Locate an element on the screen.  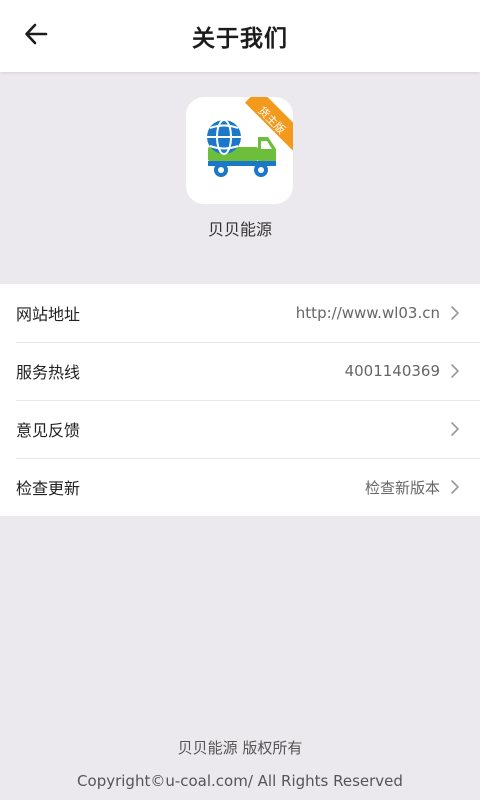
row-label: 服务热线 is located at coordinates (48, 372).